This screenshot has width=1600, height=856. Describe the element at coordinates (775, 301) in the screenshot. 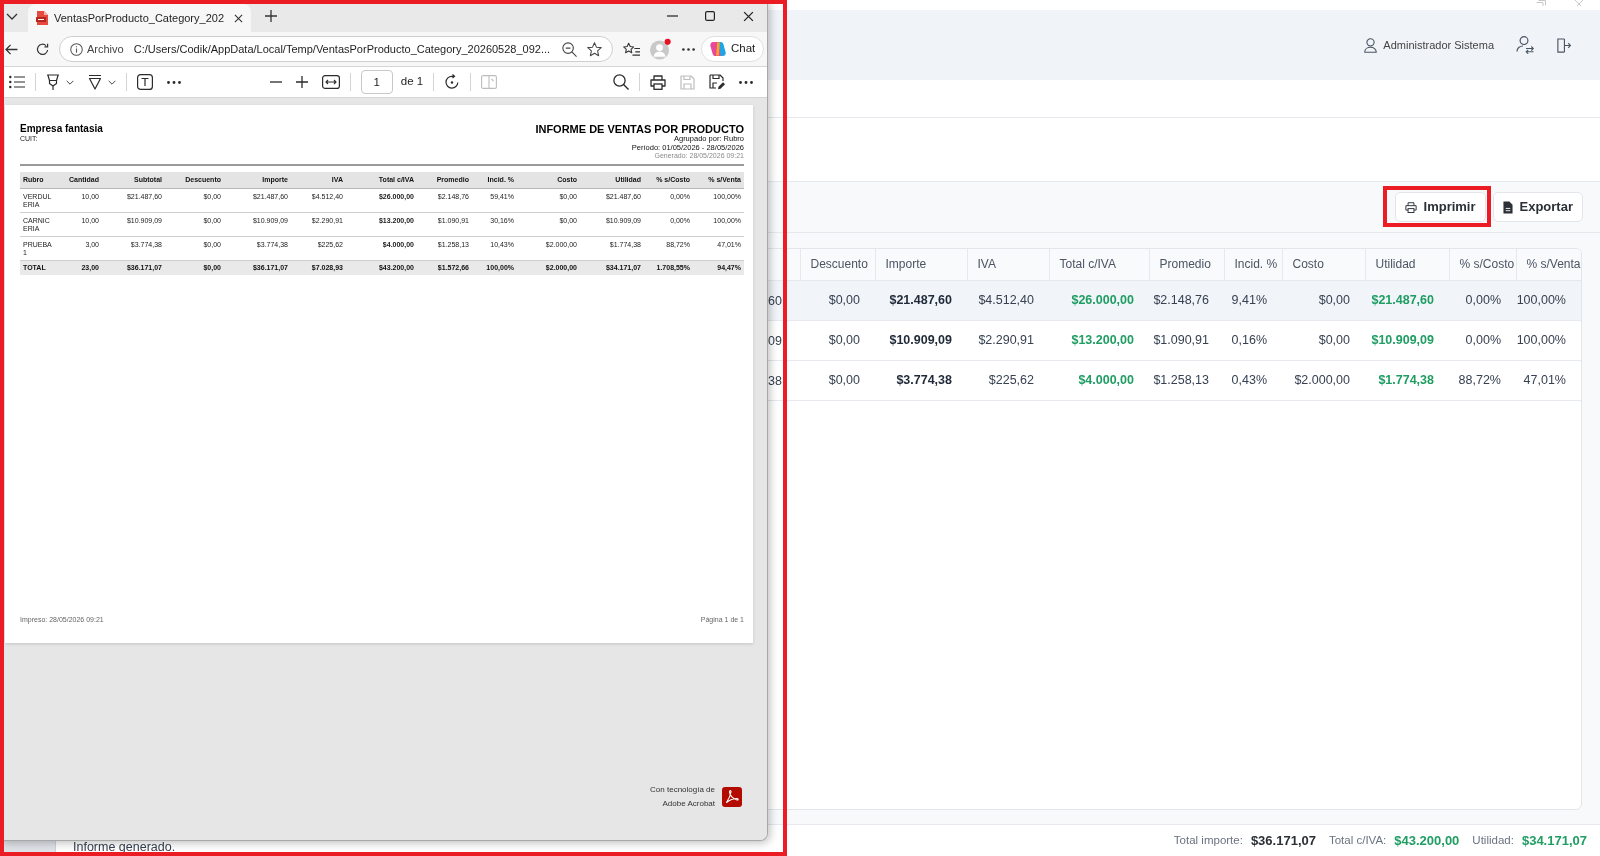

I see `table-cell: 60` at that location.